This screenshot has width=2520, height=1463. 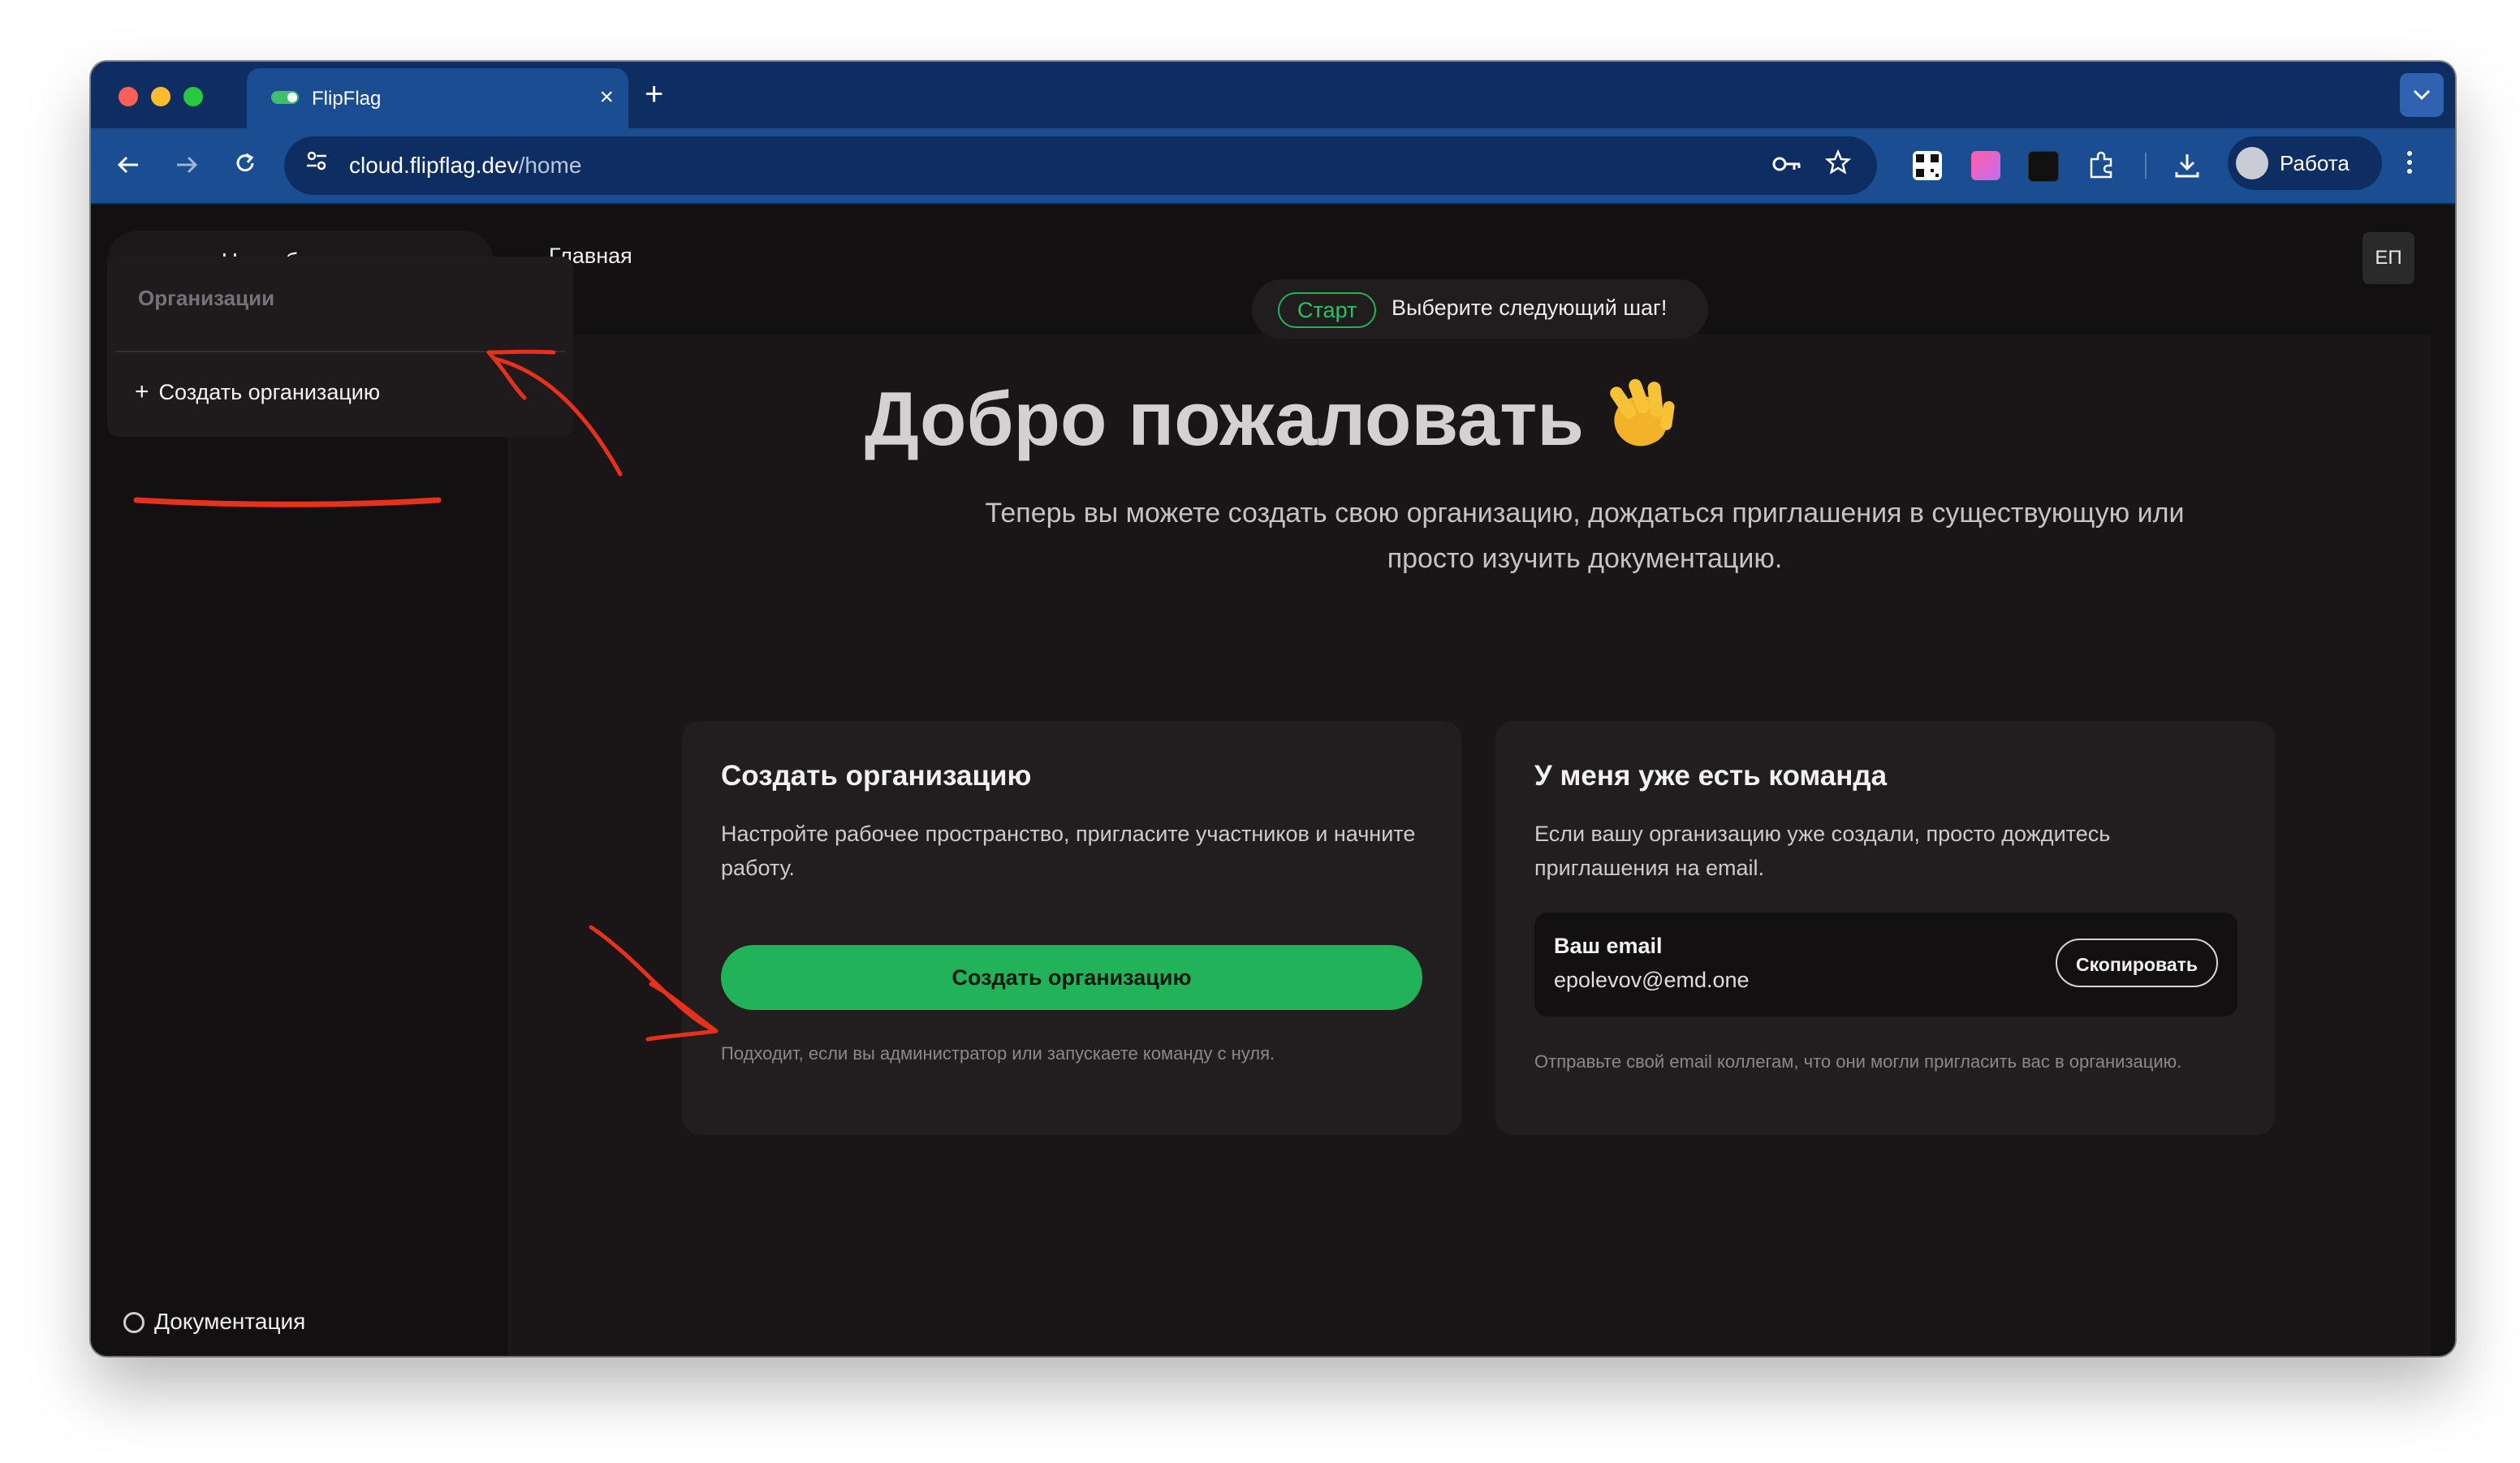 What do you see at coordinates (425, 696) in the screenshot?
I see `red-annotations` at bounding box center [425, 696].